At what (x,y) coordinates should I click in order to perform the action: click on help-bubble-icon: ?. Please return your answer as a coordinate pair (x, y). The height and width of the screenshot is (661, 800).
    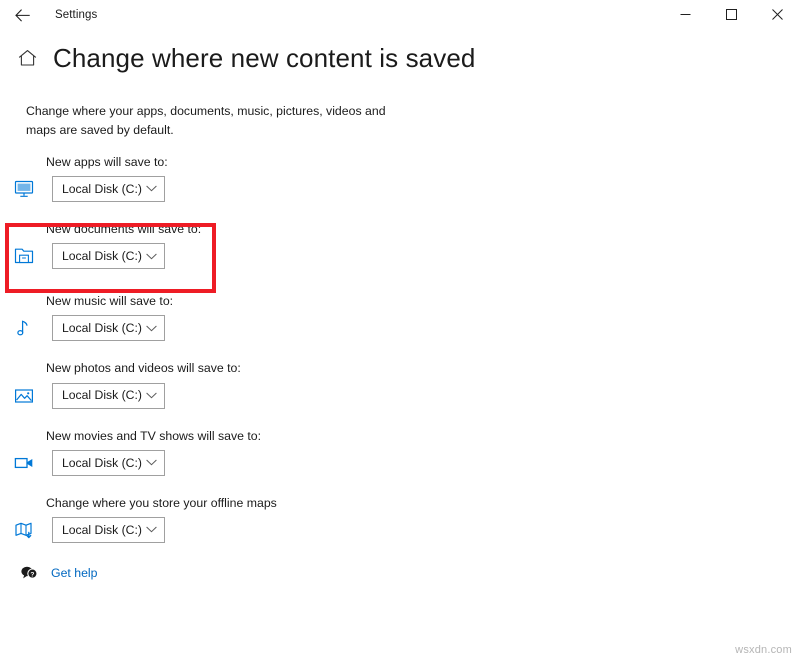
    Looking at the image, I should click on (33, 573).